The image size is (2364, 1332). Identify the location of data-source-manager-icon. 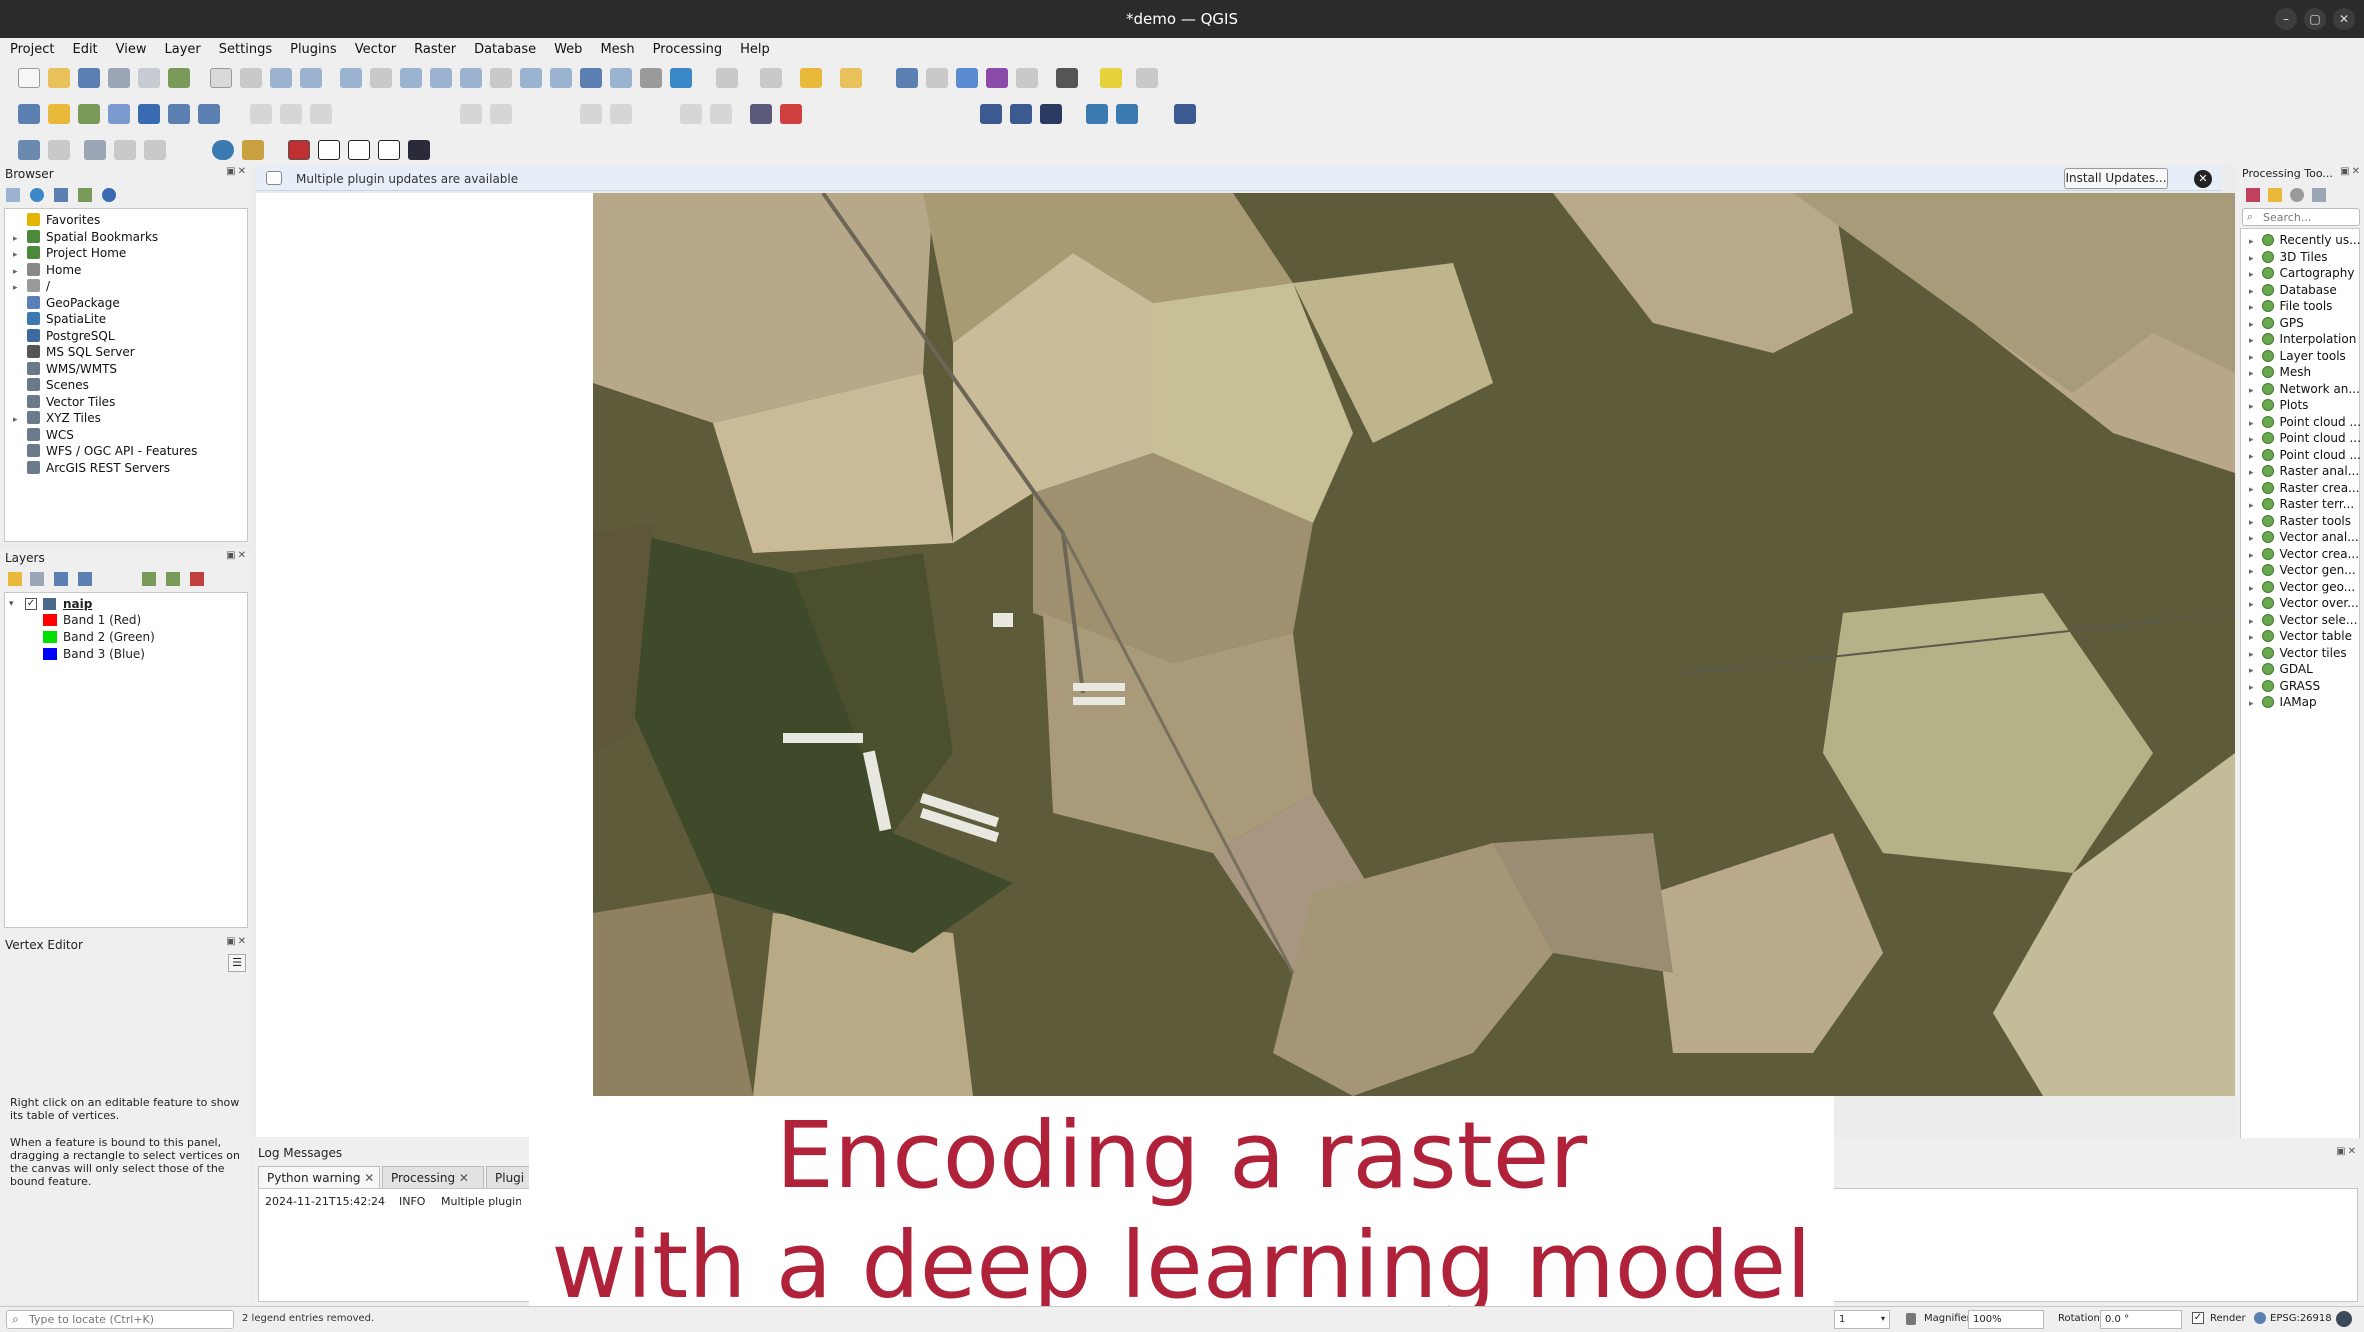
(29, 114).